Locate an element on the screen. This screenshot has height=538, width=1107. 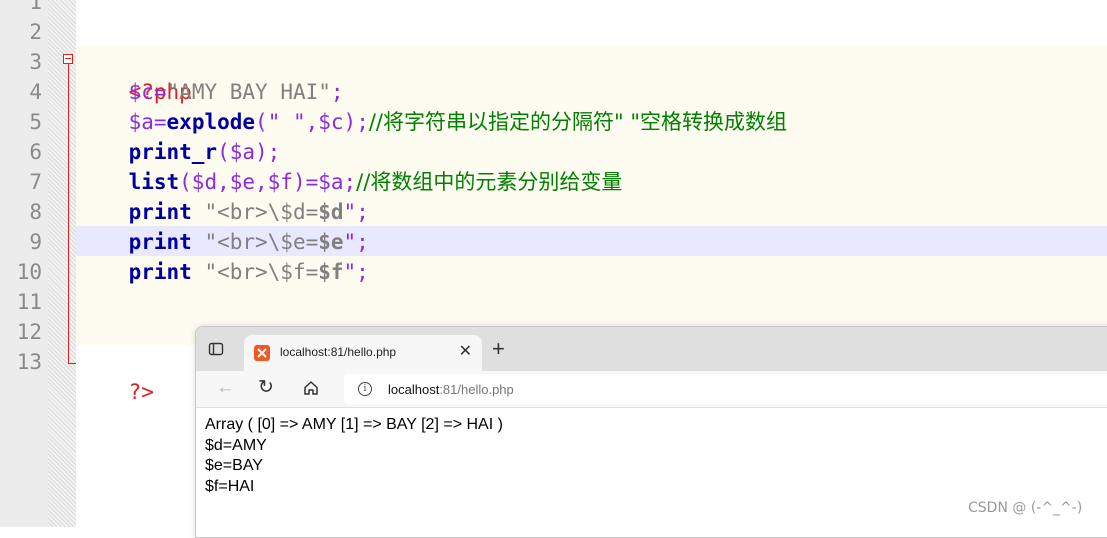
token-operator: ; is located at coordinates (337, 92).